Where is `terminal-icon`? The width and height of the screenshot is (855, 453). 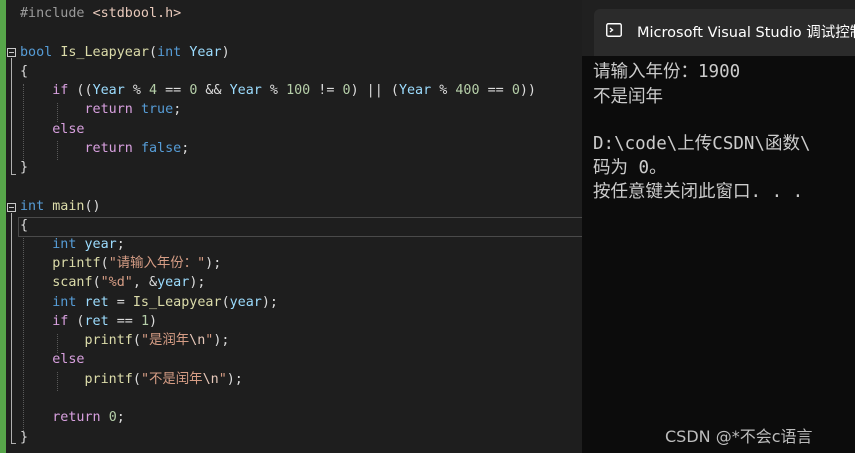
terminal-icon is located at coordinates (614, 30).